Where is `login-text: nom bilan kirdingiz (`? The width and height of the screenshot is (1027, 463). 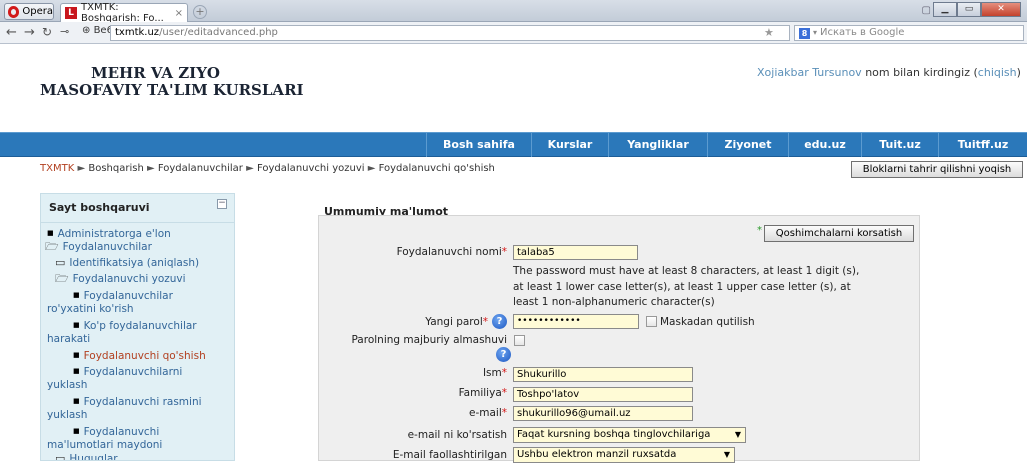 login-text: nom bilan kirdingiz ( is located at coordinates (919, 72).